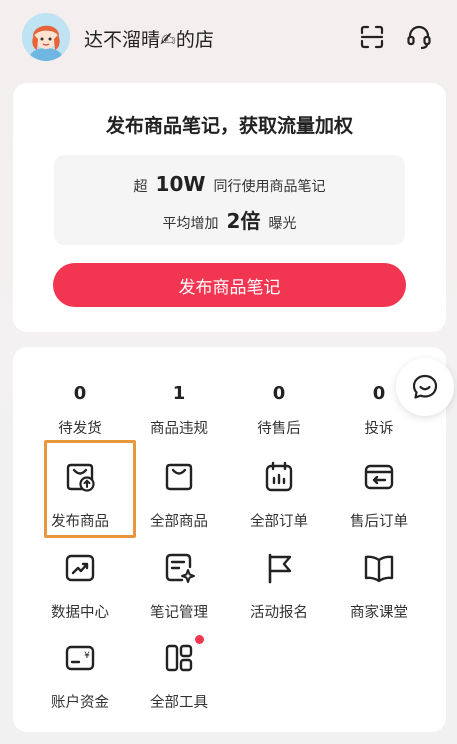  What do you see at coordinates (179, 522) in the screenshot?
I see `tool-label: 全部商品` at bounding box center [179, 522].